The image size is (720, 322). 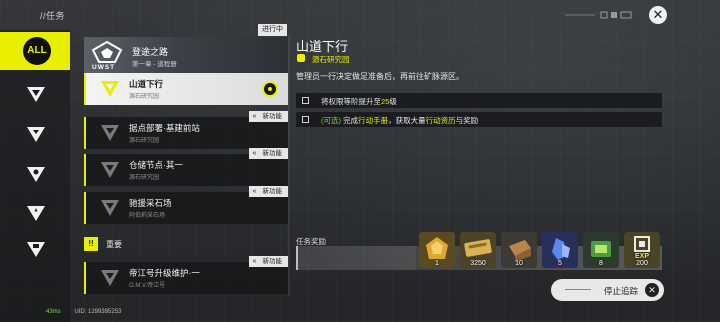 What do you see at coordinates (331, 59) in the screenshot?
I see `quest-location: 源石研究园` at bounding box center [331, 59].